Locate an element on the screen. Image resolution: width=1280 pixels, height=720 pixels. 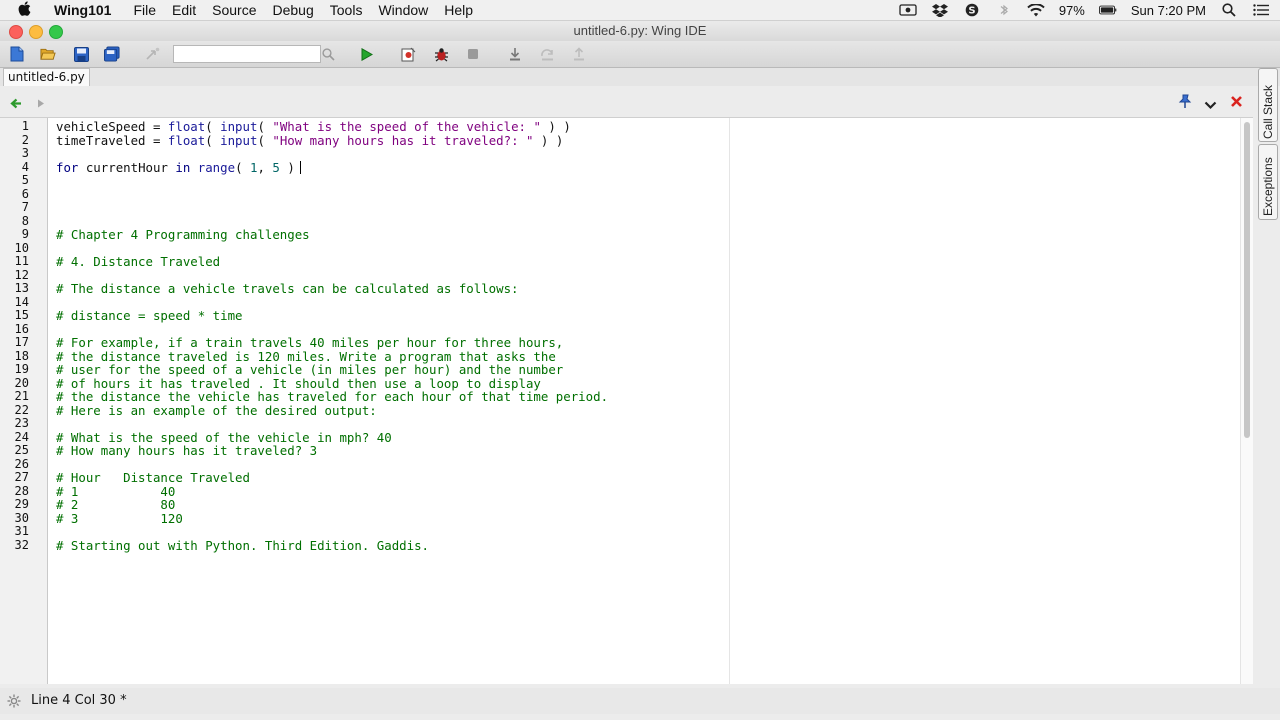
spotlight-search-icon is located at coordinates (1229, 10).